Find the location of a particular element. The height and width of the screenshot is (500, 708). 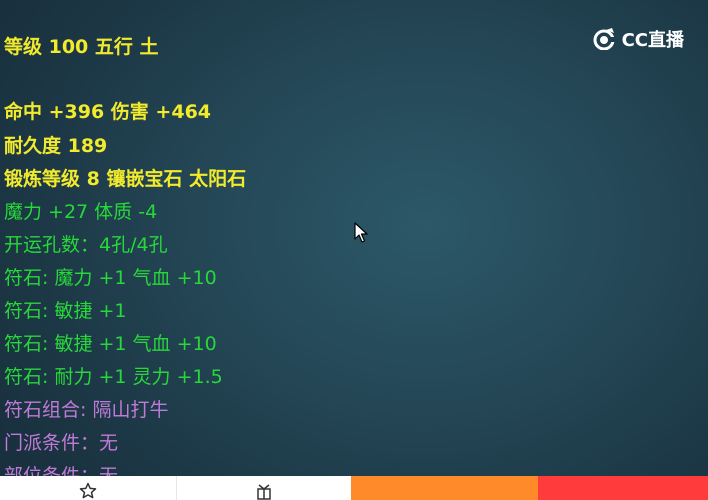

cc-live-logo: CC直播 is located at coordinates (638, 39).